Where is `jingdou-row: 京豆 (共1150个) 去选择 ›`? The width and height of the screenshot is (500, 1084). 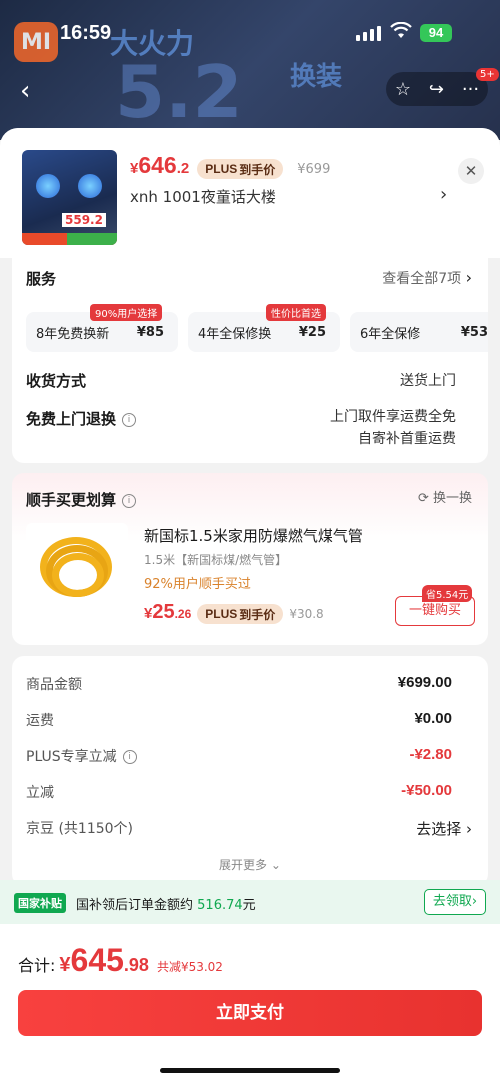
jingdou-row: 京豆 (共1150个) 去选择 › is located at coordinates (249, 828).